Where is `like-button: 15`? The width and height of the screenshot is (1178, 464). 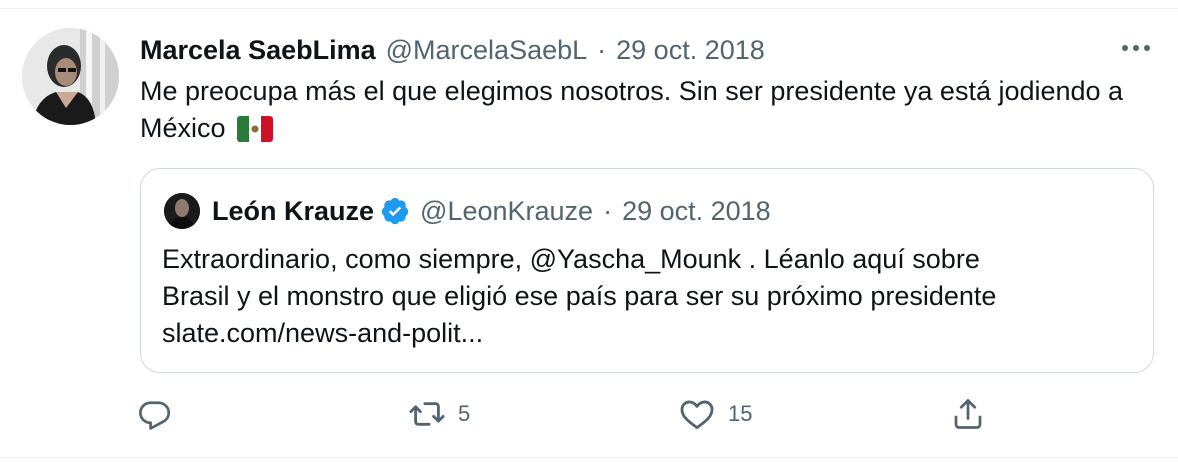 like-button: 15 is located at coordinates (715, 414).